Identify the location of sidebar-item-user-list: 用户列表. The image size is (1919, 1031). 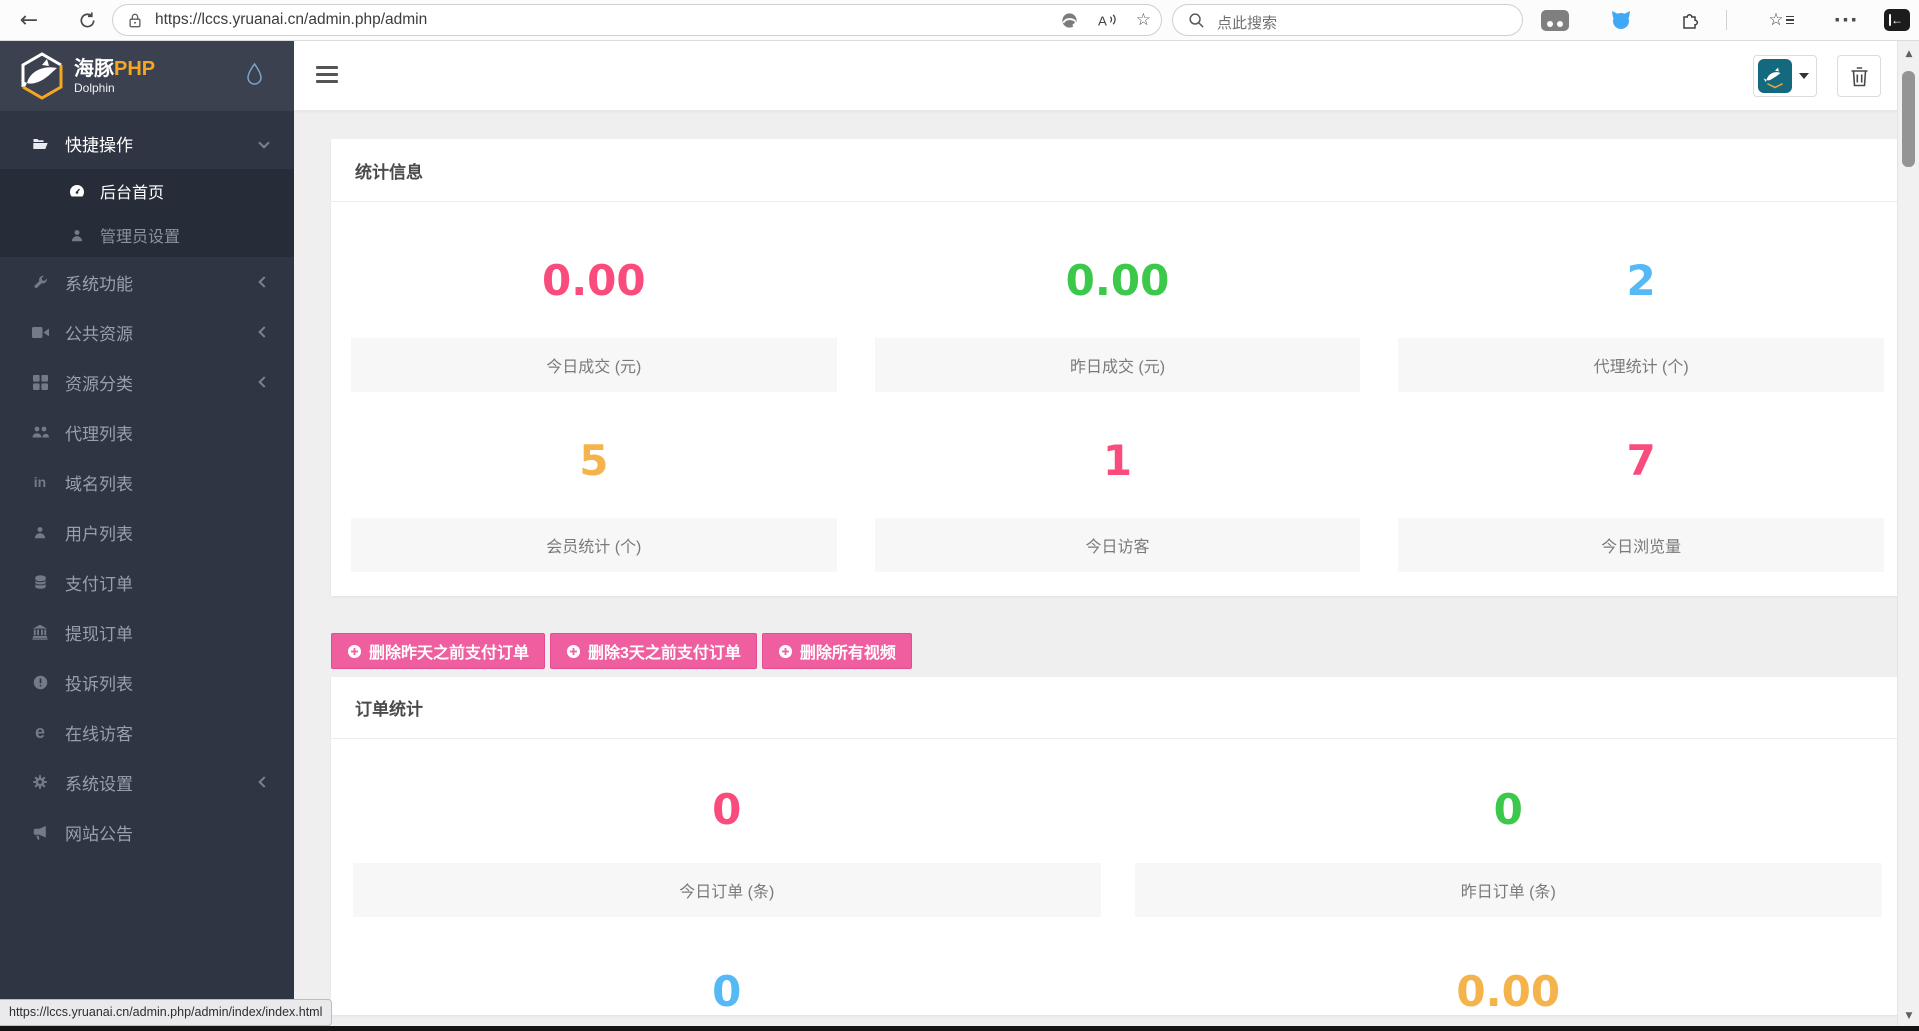
(147, 532).